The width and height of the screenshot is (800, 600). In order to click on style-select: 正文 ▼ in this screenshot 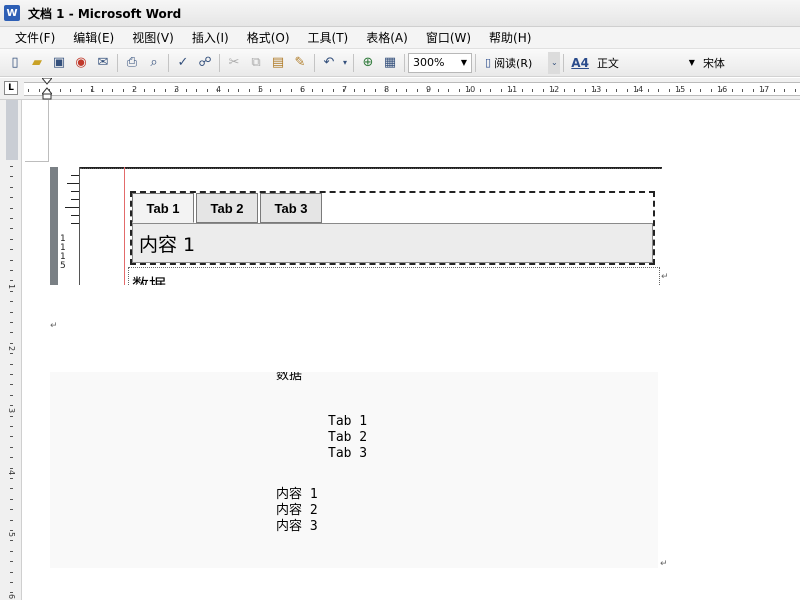, I will do `click(646, 63)`.